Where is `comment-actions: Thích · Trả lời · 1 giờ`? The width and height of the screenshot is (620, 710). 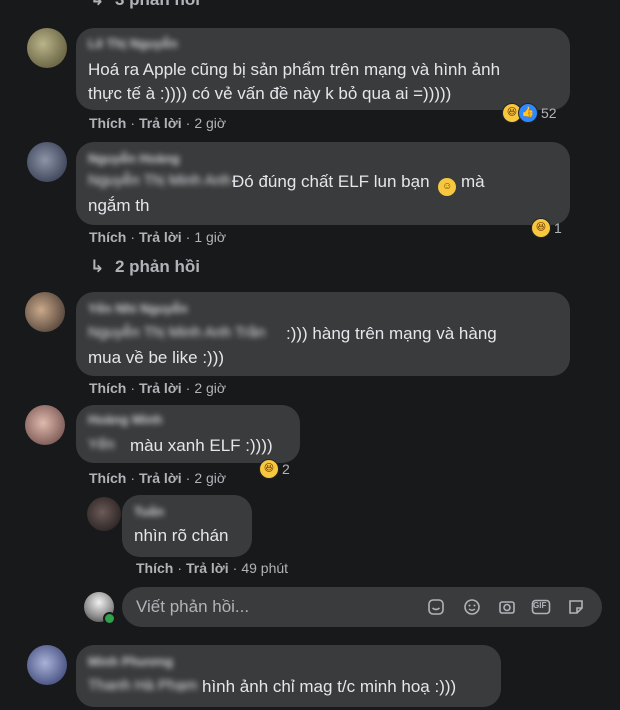 comment-actions: Thích · Trả lời · 1 giờ is located at coordinates (158, 237).